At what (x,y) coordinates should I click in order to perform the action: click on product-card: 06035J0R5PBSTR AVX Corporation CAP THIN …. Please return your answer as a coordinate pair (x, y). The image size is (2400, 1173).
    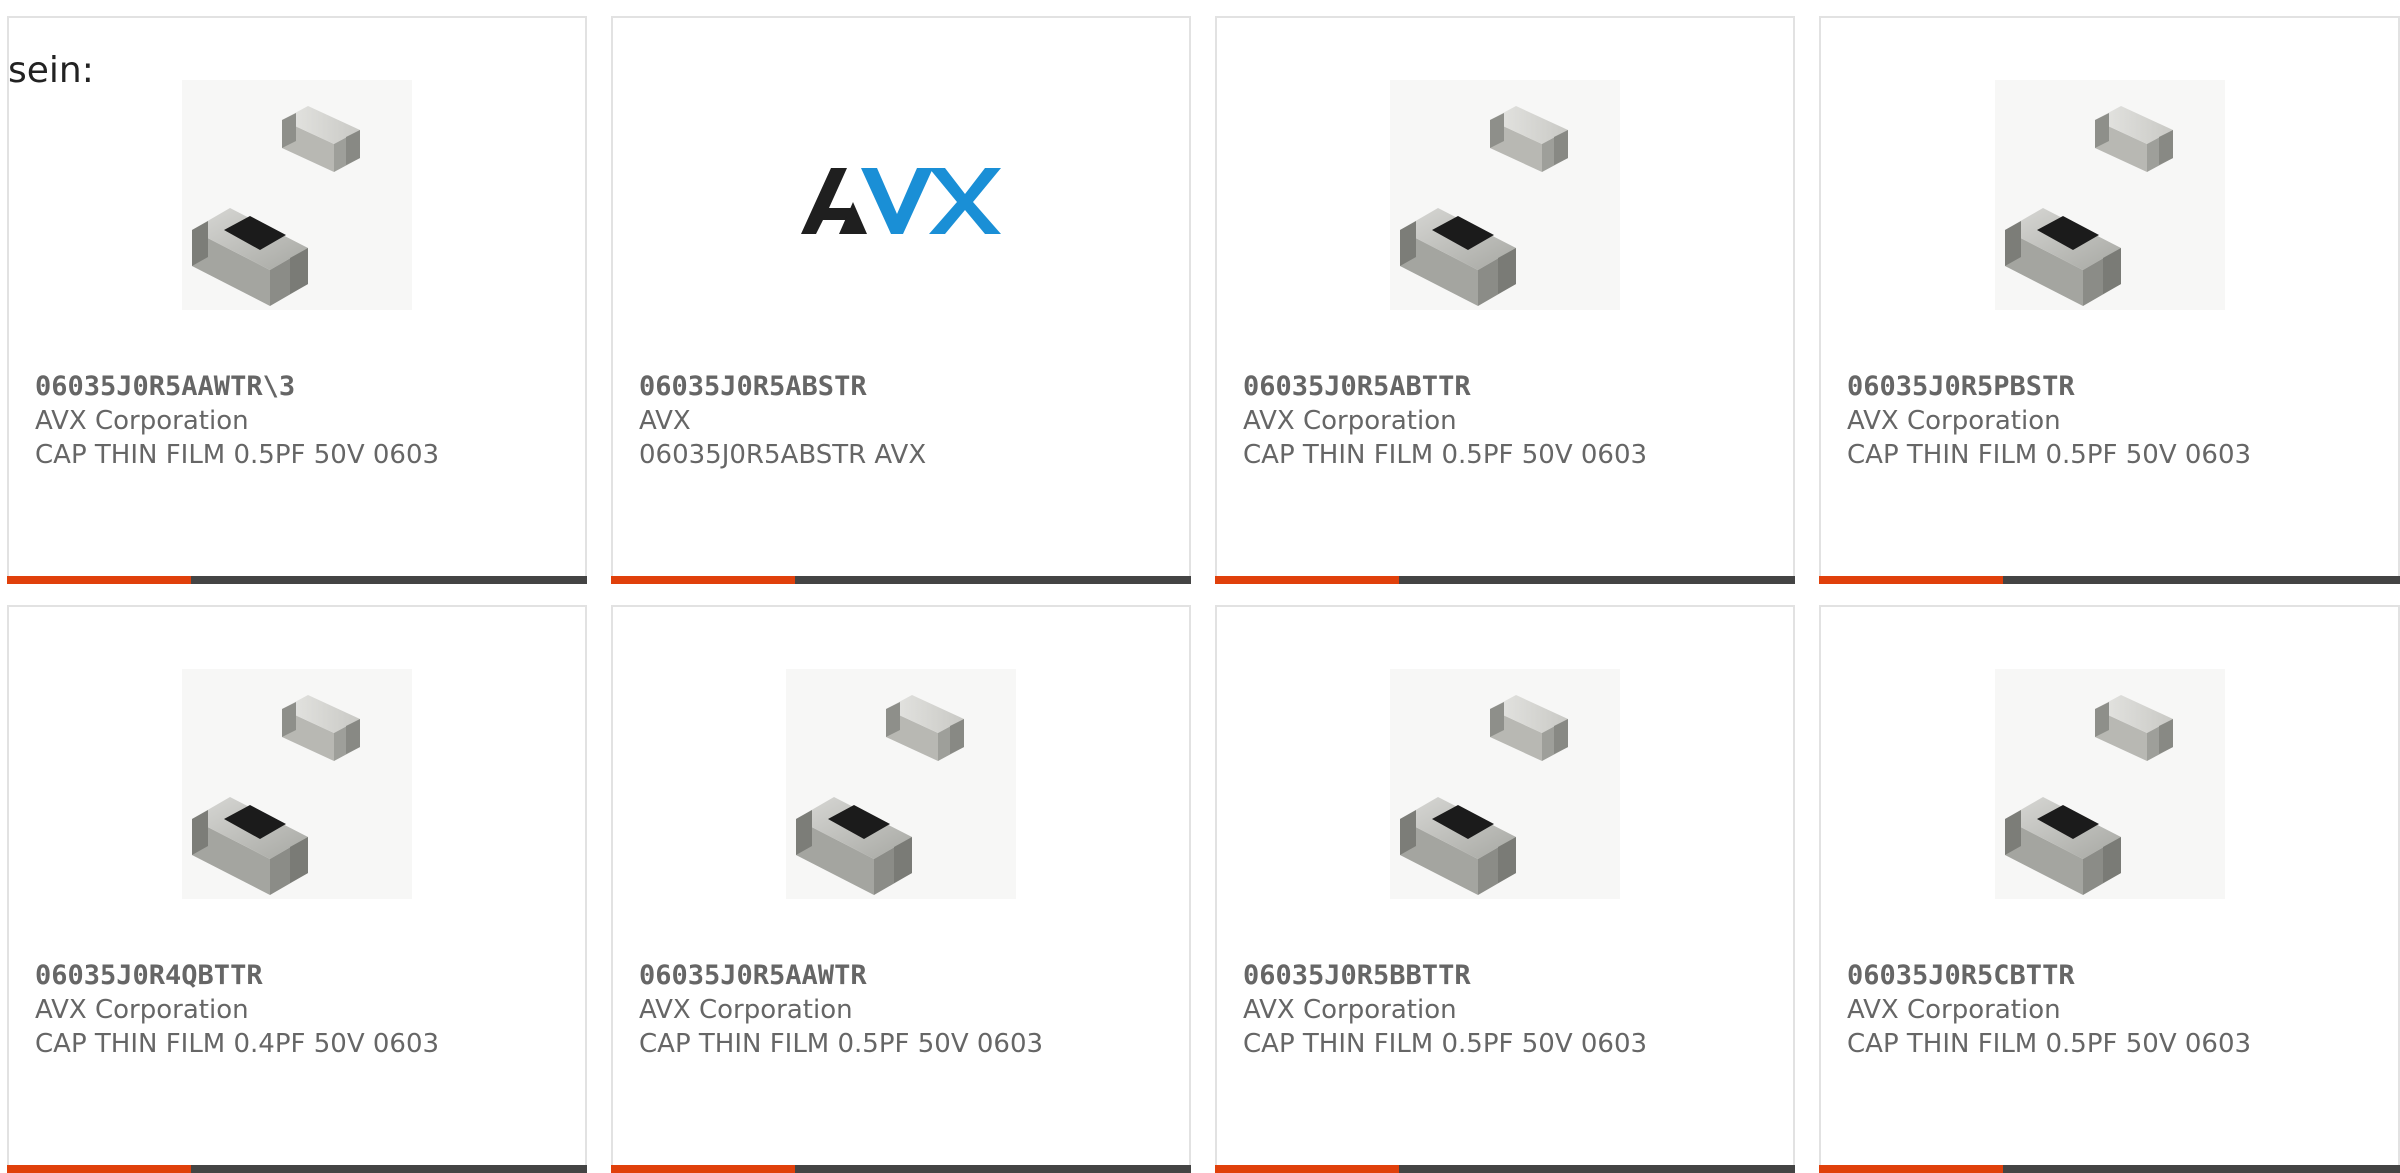
    Looking at the image, I should click on (2109, 300).